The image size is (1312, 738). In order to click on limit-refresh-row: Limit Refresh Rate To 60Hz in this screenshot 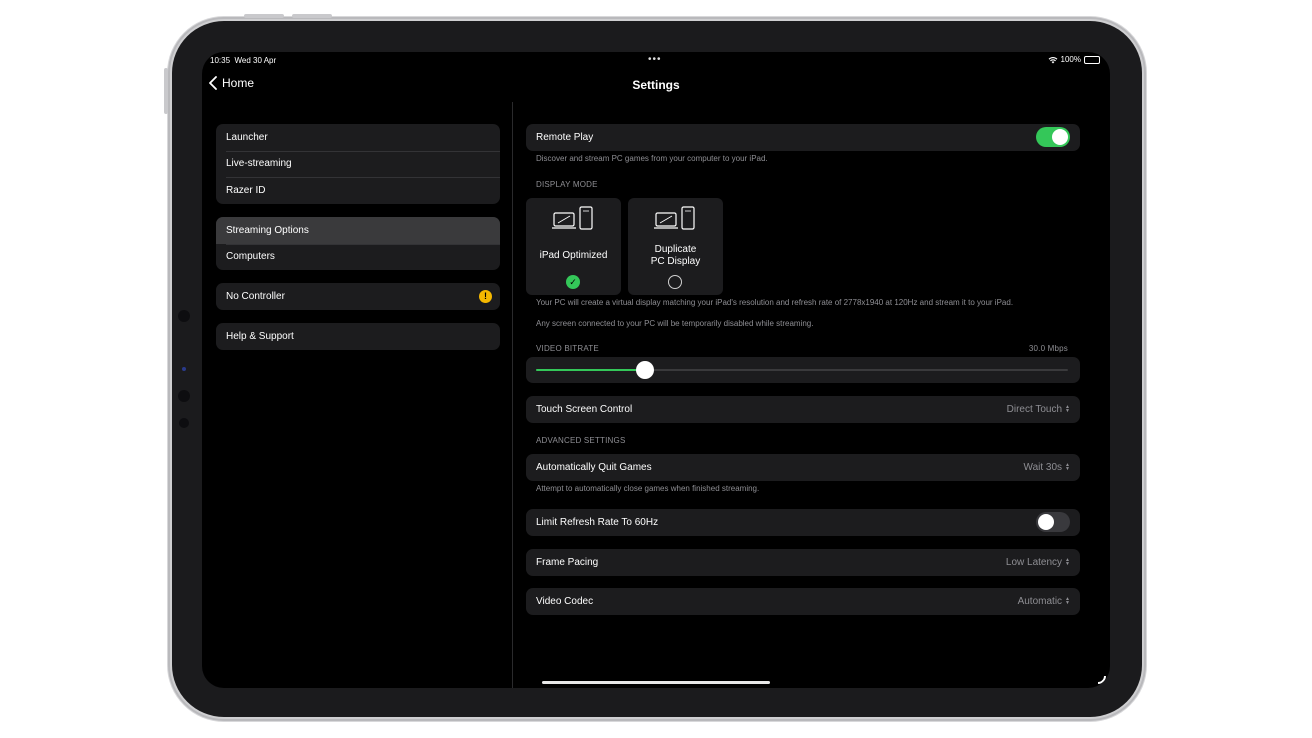, I will do `click(803, 522)`.